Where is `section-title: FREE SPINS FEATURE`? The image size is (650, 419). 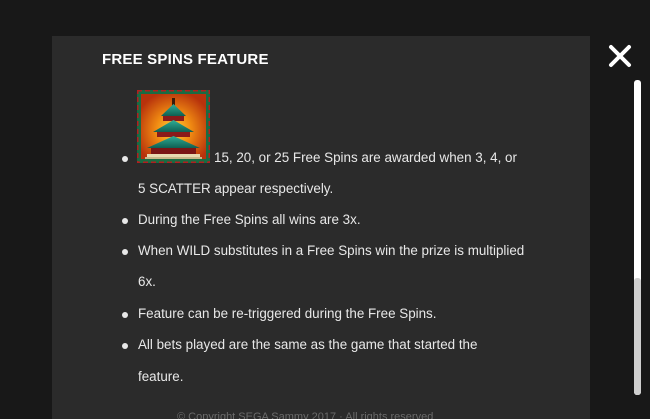
section-title: FREE SPINS FEATURE is located at coordinates (185, 59).